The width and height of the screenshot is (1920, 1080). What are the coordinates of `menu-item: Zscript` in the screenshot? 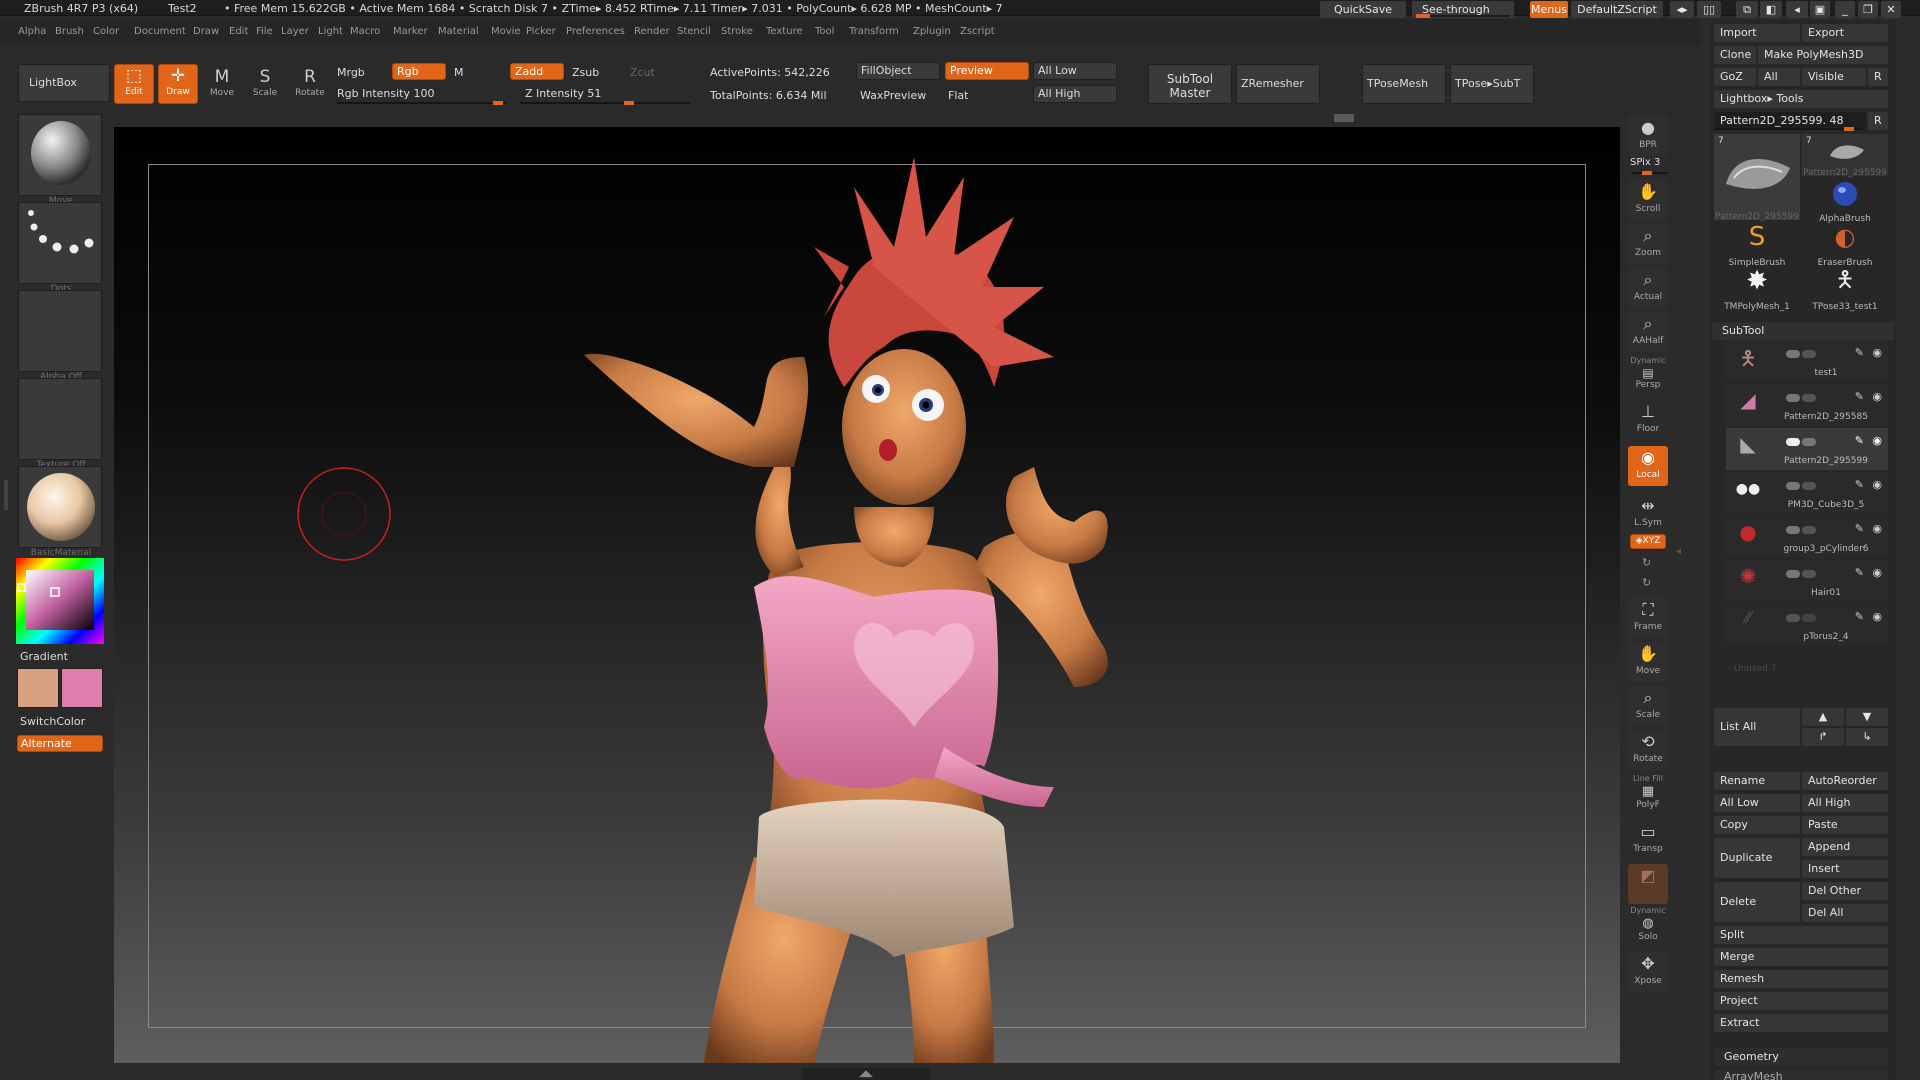 It's located at (977, 31).